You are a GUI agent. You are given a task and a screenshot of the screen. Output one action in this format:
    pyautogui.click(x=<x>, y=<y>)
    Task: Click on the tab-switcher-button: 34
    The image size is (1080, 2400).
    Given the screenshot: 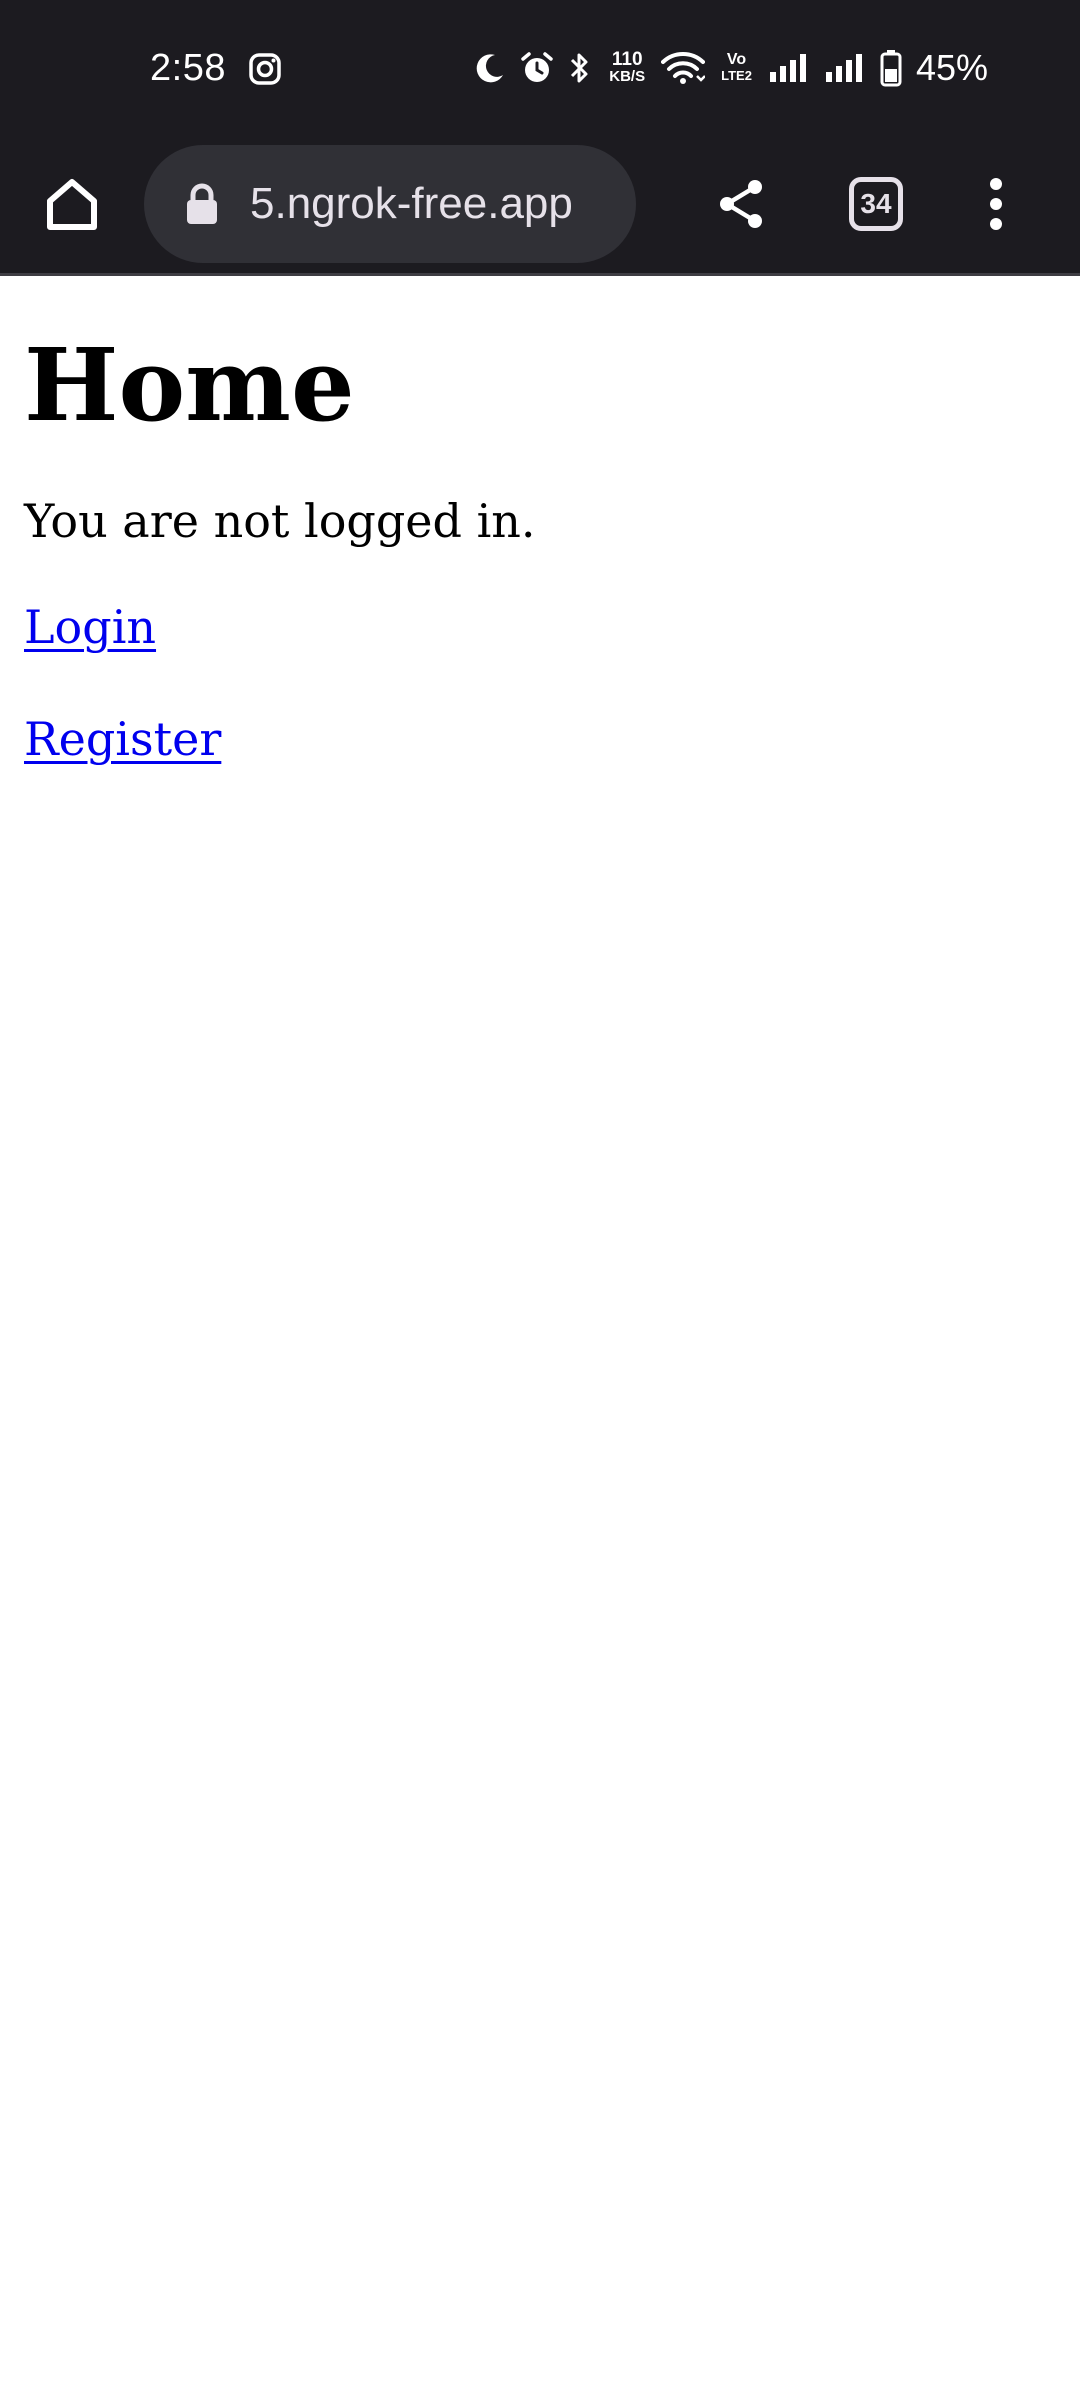 What is the action you would take?
    pyautogui.click(x=876, y=204)
    